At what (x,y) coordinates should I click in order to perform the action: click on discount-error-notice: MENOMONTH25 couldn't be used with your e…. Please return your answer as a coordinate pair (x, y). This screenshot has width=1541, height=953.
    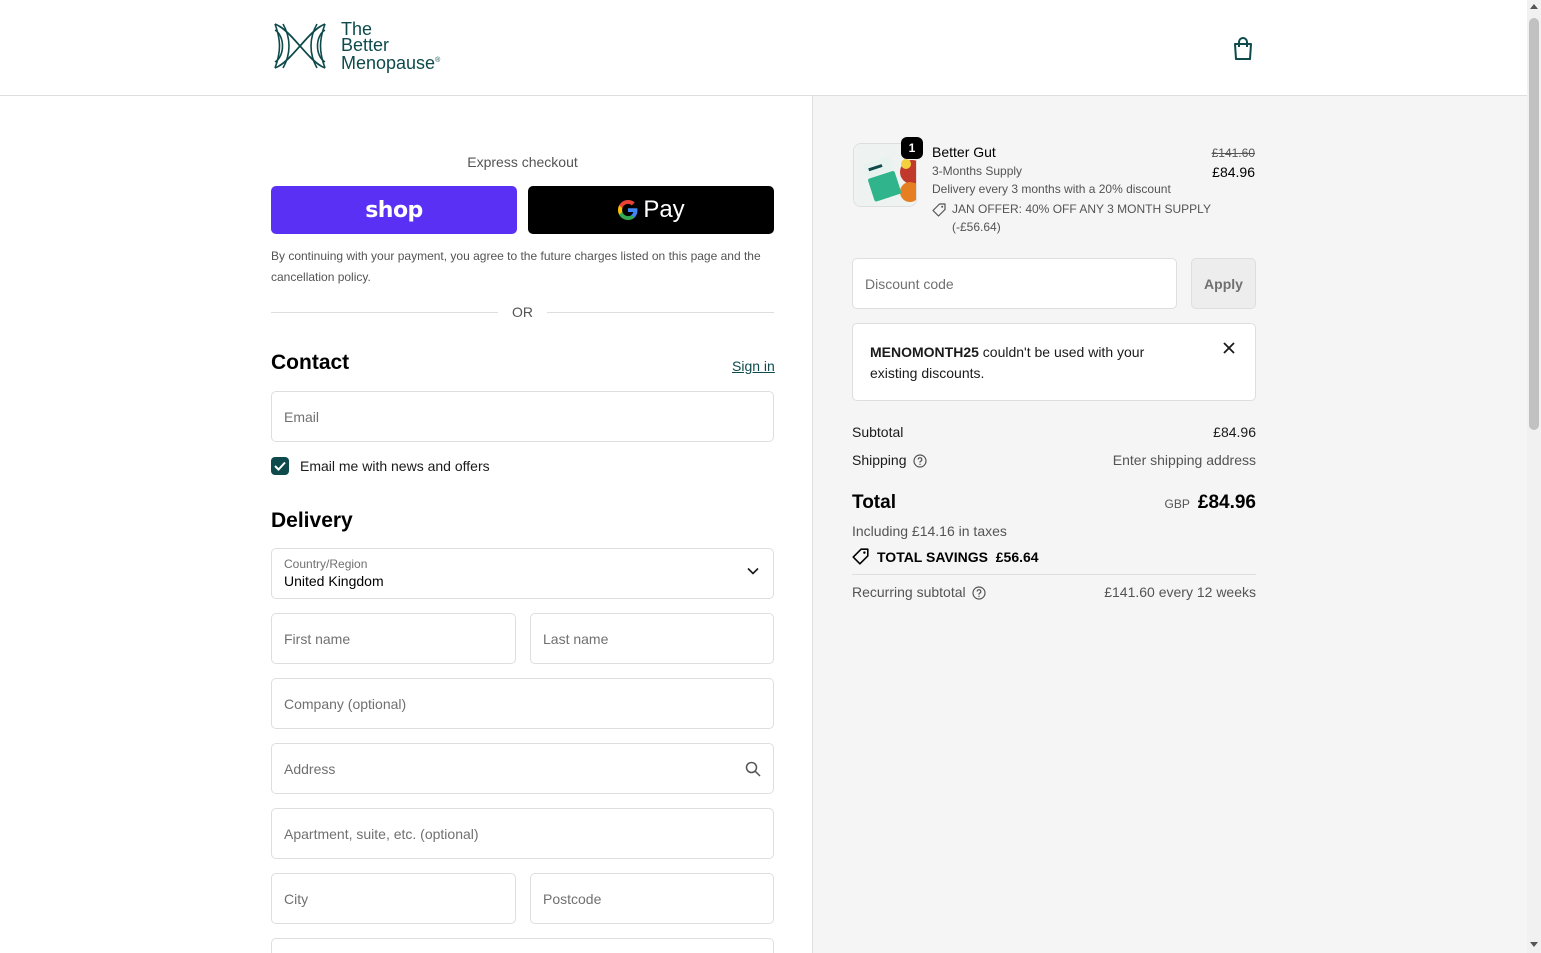
    Looking at the image, I should click on (1054, 362).